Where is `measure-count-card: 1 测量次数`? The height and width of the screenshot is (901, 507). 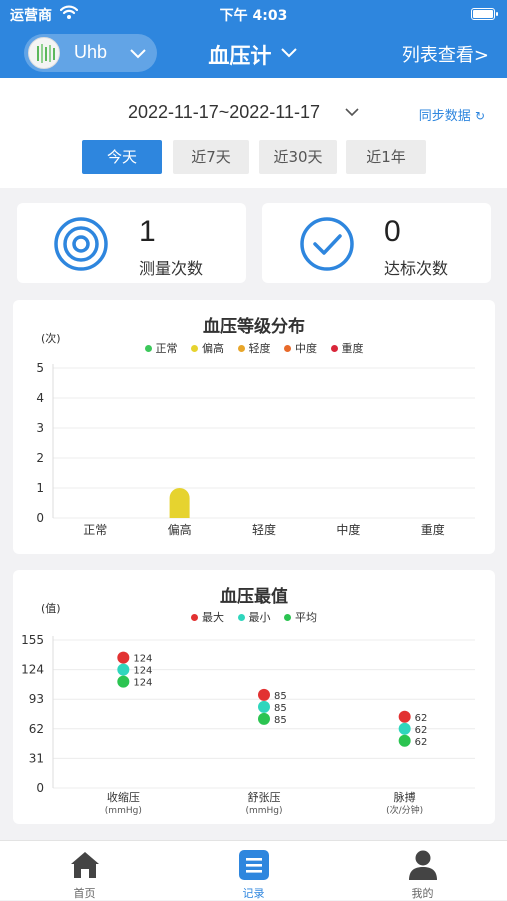
measure-count-card: 1 测量次数 is located at coordinates (131, 243).